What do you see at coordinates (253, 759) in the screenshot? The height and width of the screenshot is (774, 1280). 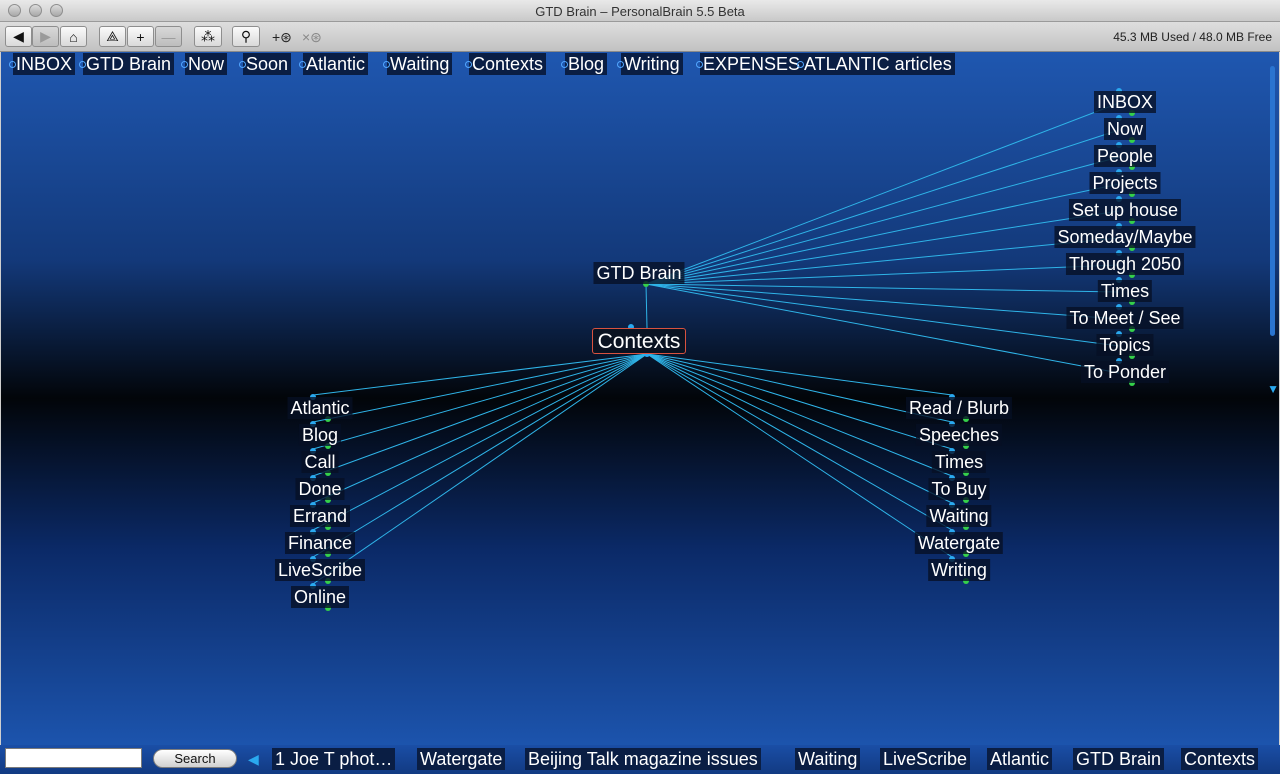 I see `history-back-icon: ◀` at bounding box center [253, 759].